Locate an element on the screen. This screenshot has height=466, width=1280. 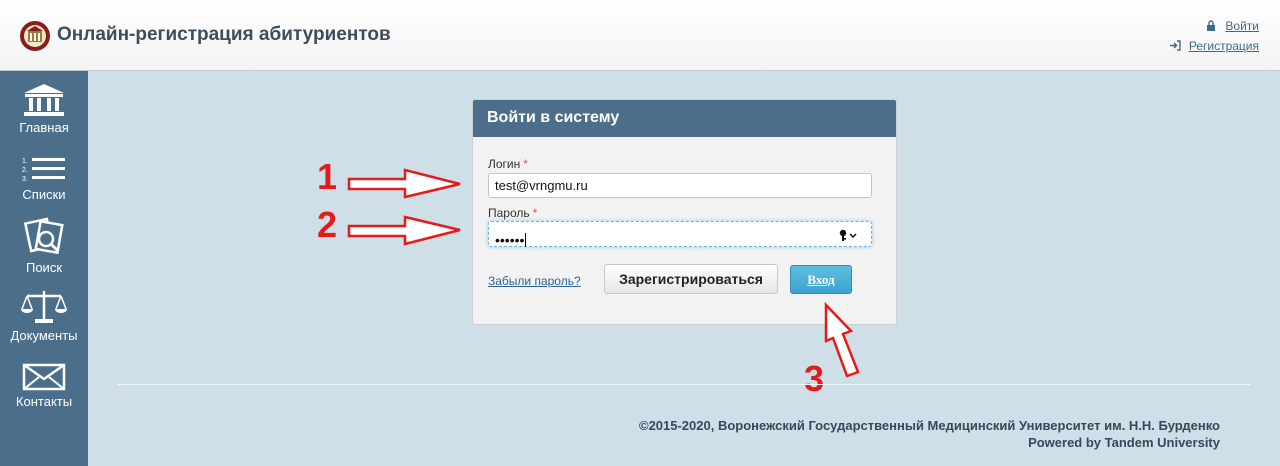
login-label: Логин * is located at coordinates (508, 164).